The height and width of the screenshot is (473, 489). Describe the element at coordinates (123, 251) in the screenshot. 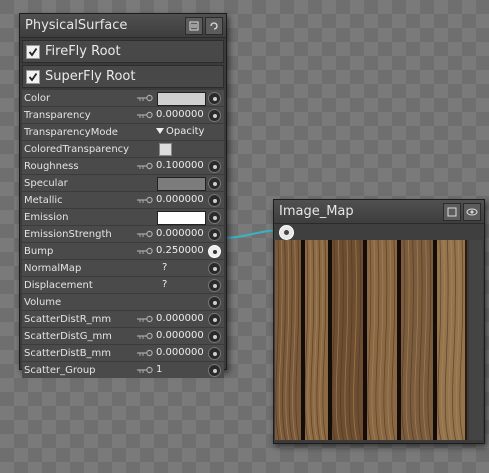

I see `property-row: Bump 0.250000` at that location.